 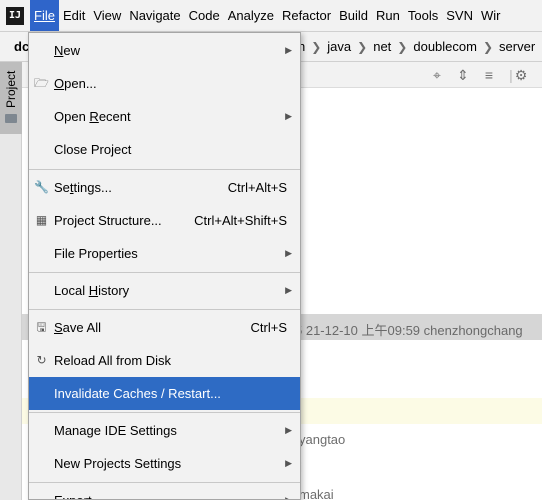 I want to click on save-icon: 🖫, so click(x=41, y=327).